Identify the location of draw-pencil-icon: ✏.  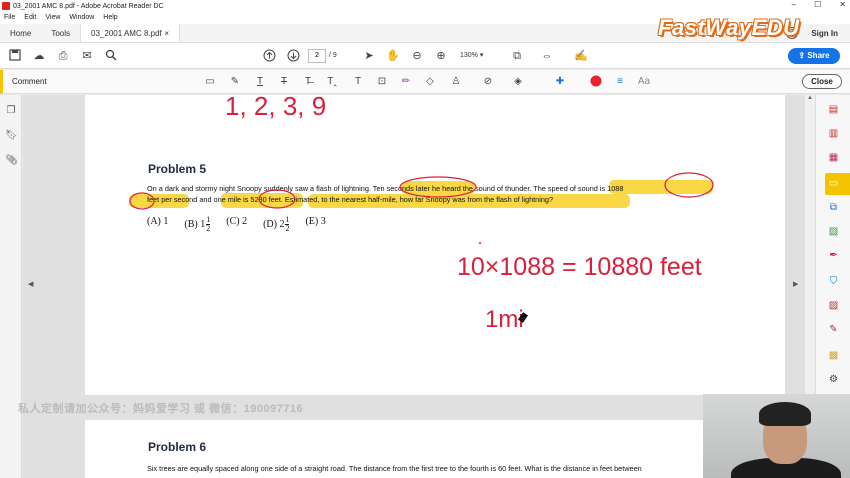
(406, 82).